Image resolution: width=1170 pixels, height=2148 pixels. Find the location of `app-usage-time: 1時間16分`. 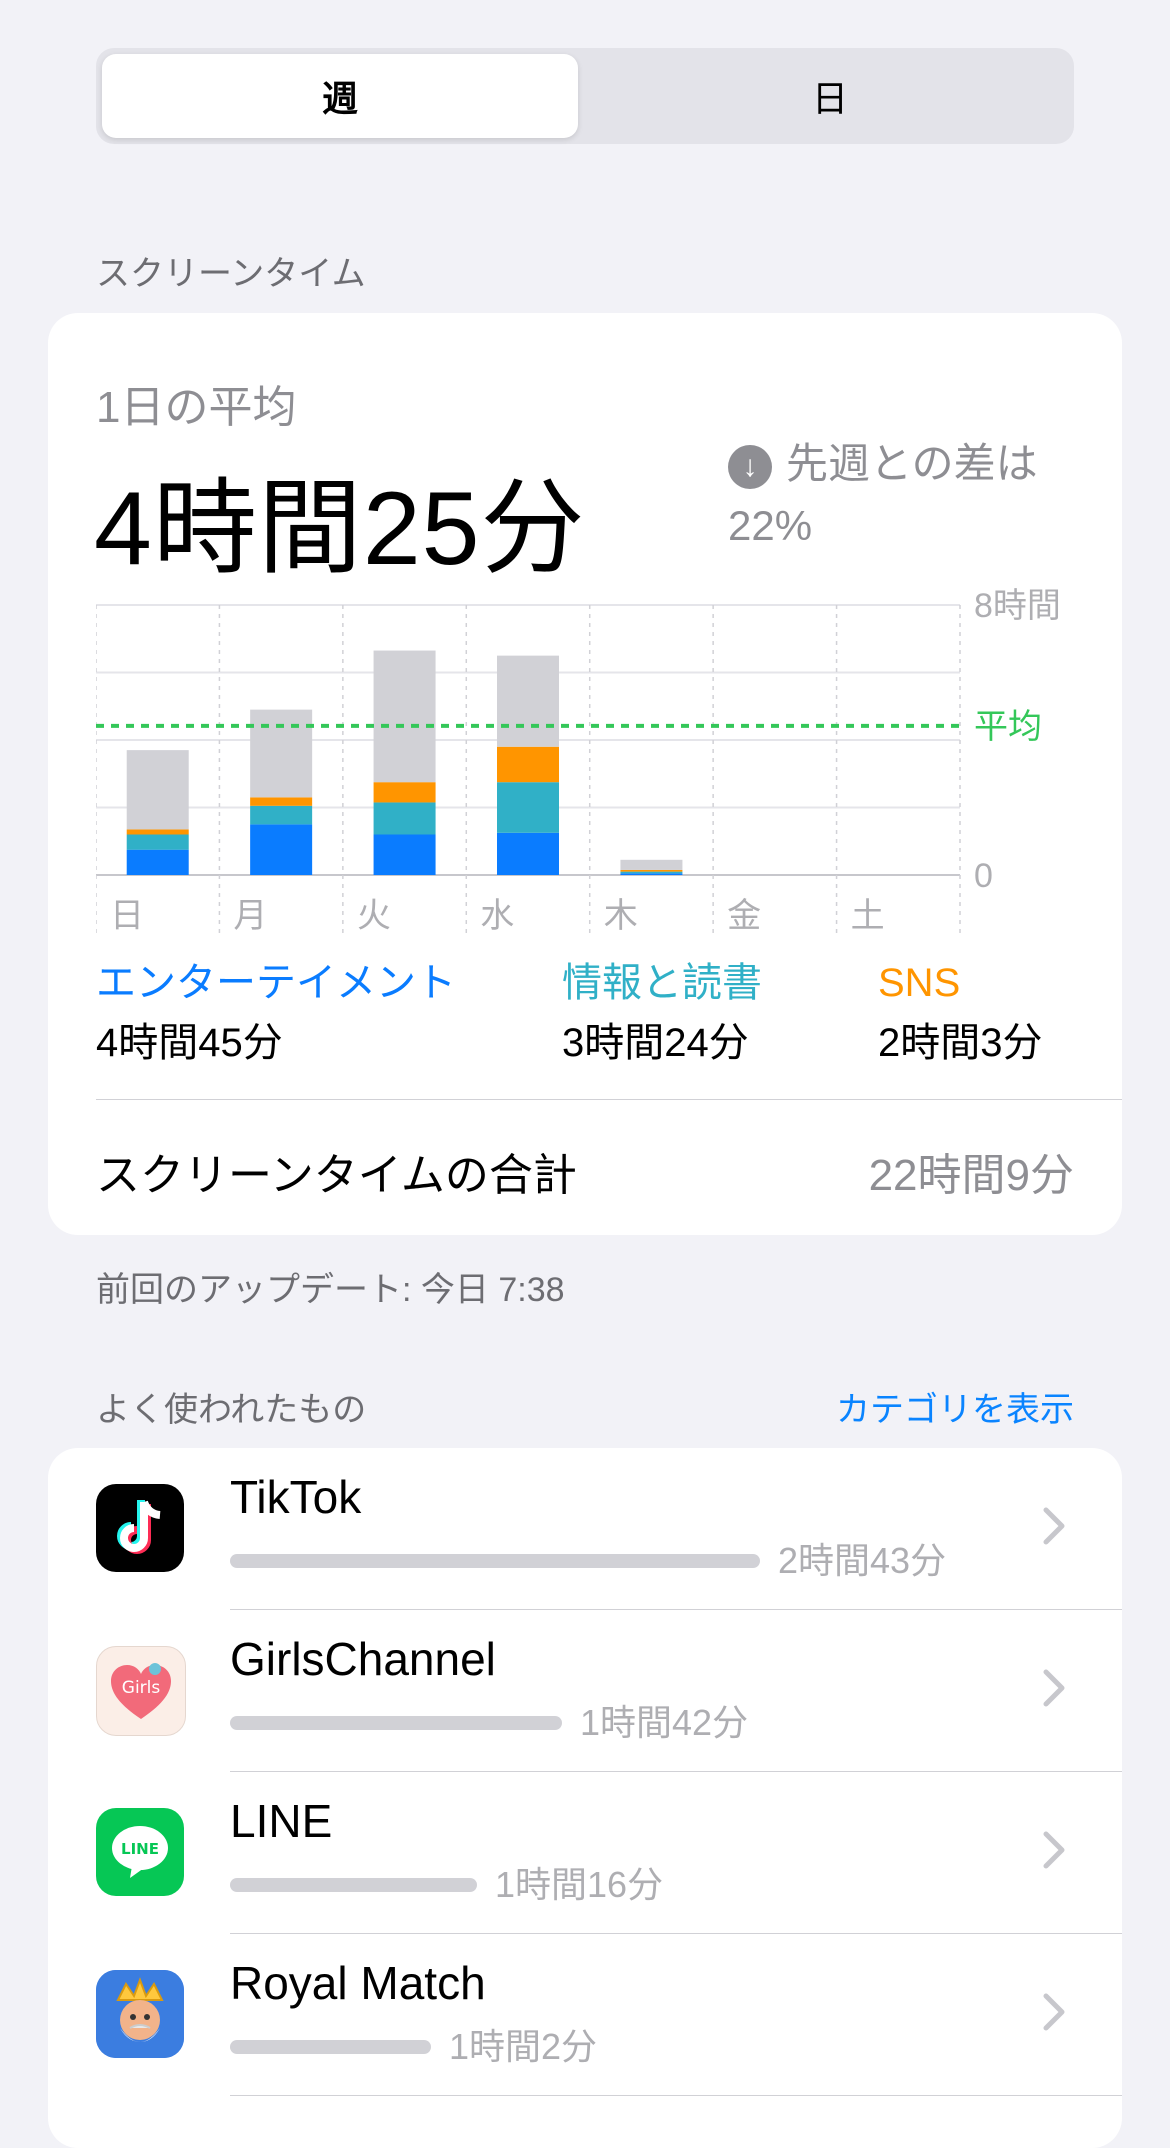

app-usage-time: 1時間16分 is located at coordinates (579, 1884).